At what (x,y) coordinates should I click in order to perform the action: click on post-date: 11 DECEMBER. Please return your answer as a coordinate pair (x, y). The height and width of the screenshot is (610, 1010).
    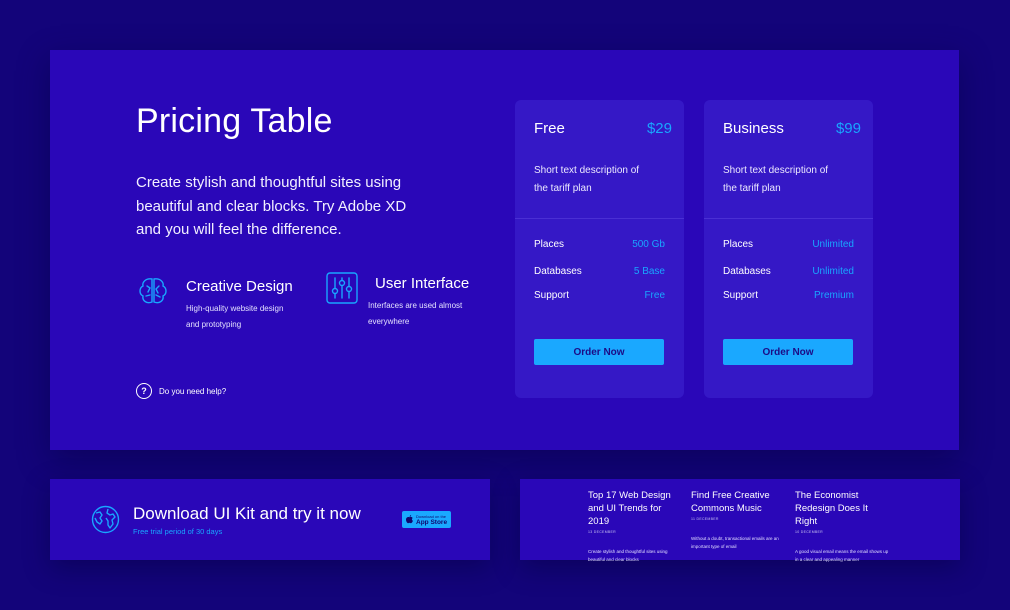
    Looking at the image, I should click on (705, 519).